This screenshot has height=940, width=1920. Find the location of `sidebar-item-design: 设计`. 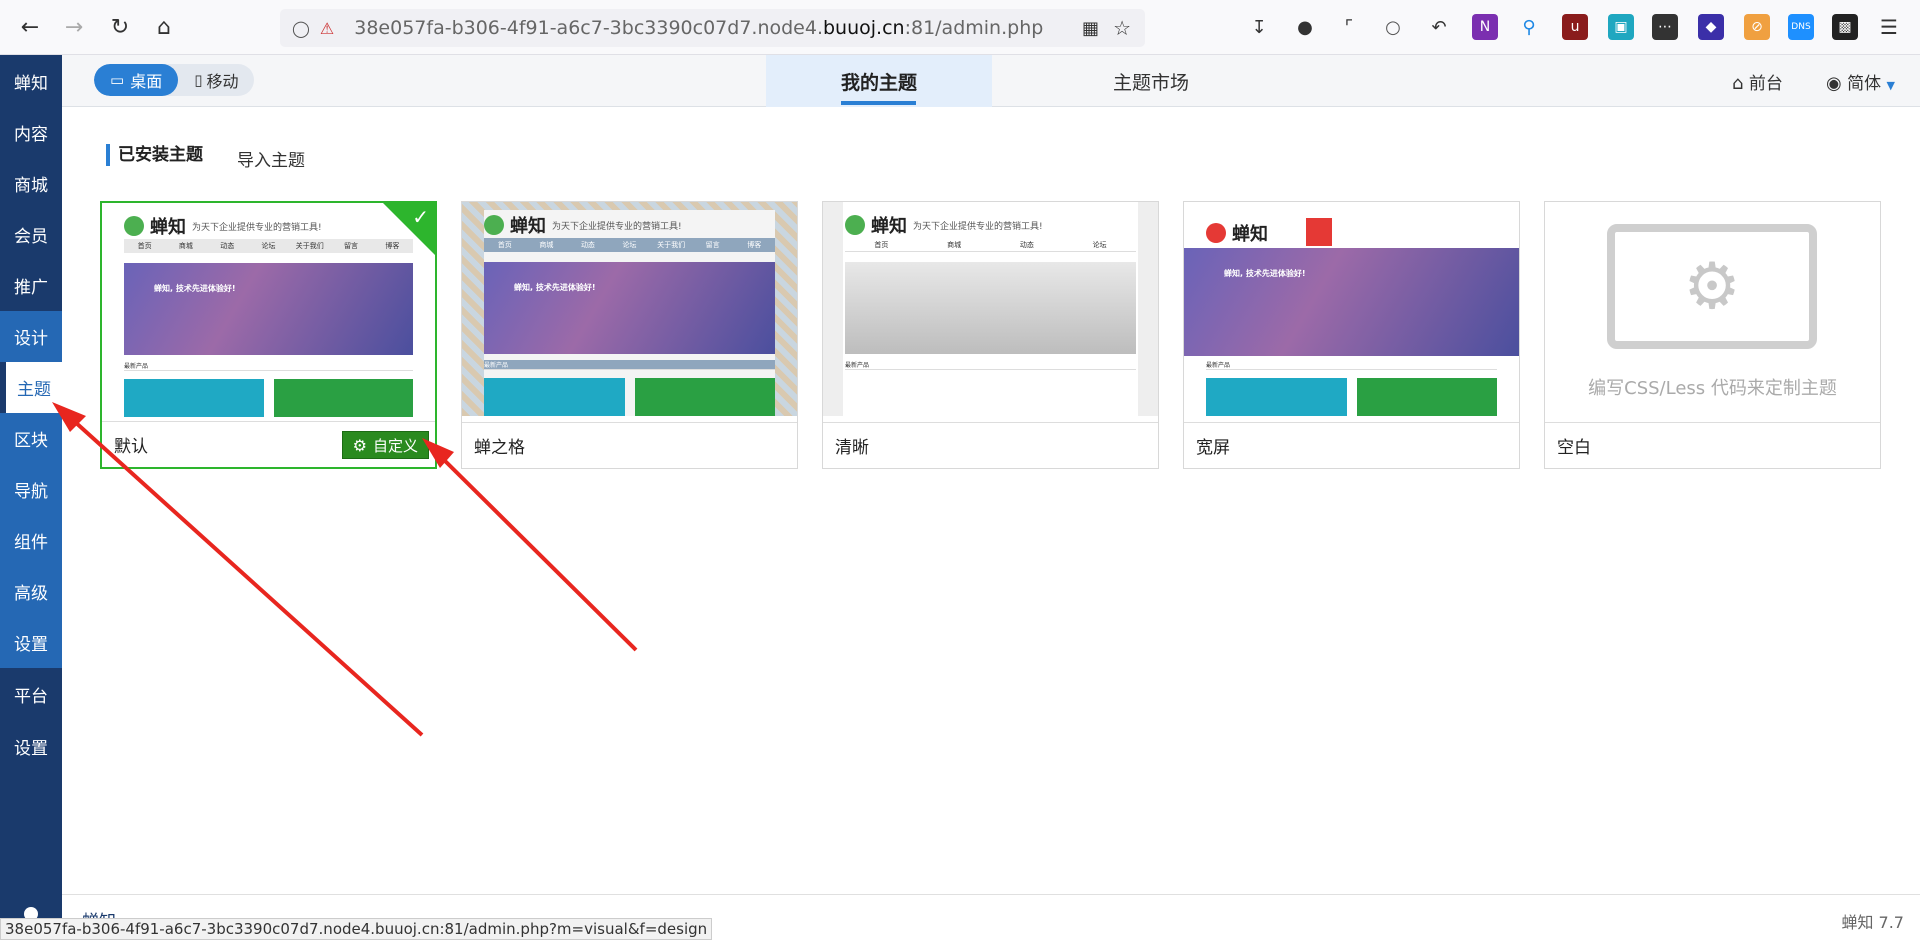

sidebar-item-design: 设计 is located at coordinates (31, 336).